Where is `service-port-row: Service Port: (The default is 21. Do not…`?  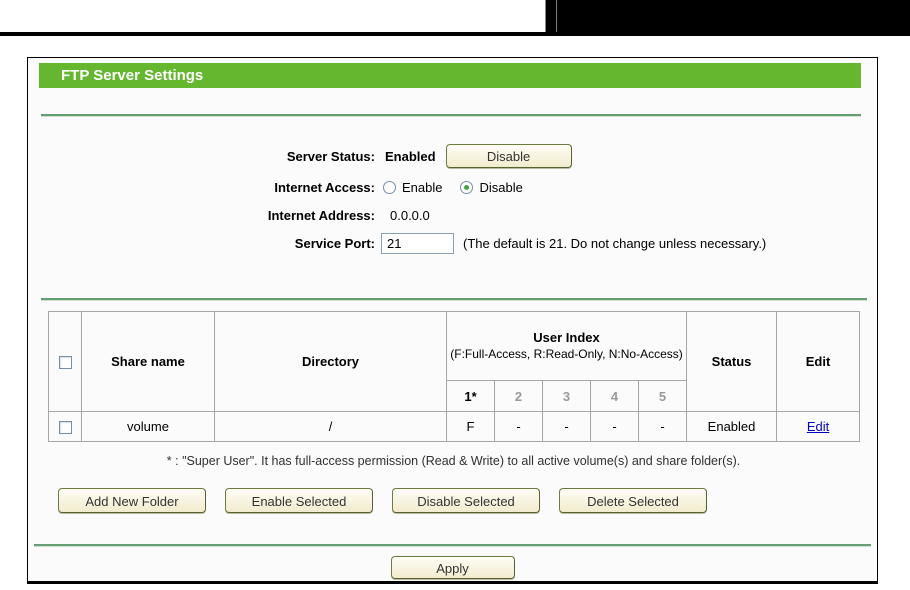 service-port-row: Service Port: (The default is 21. Do not… is located at coordinates (452, 243).